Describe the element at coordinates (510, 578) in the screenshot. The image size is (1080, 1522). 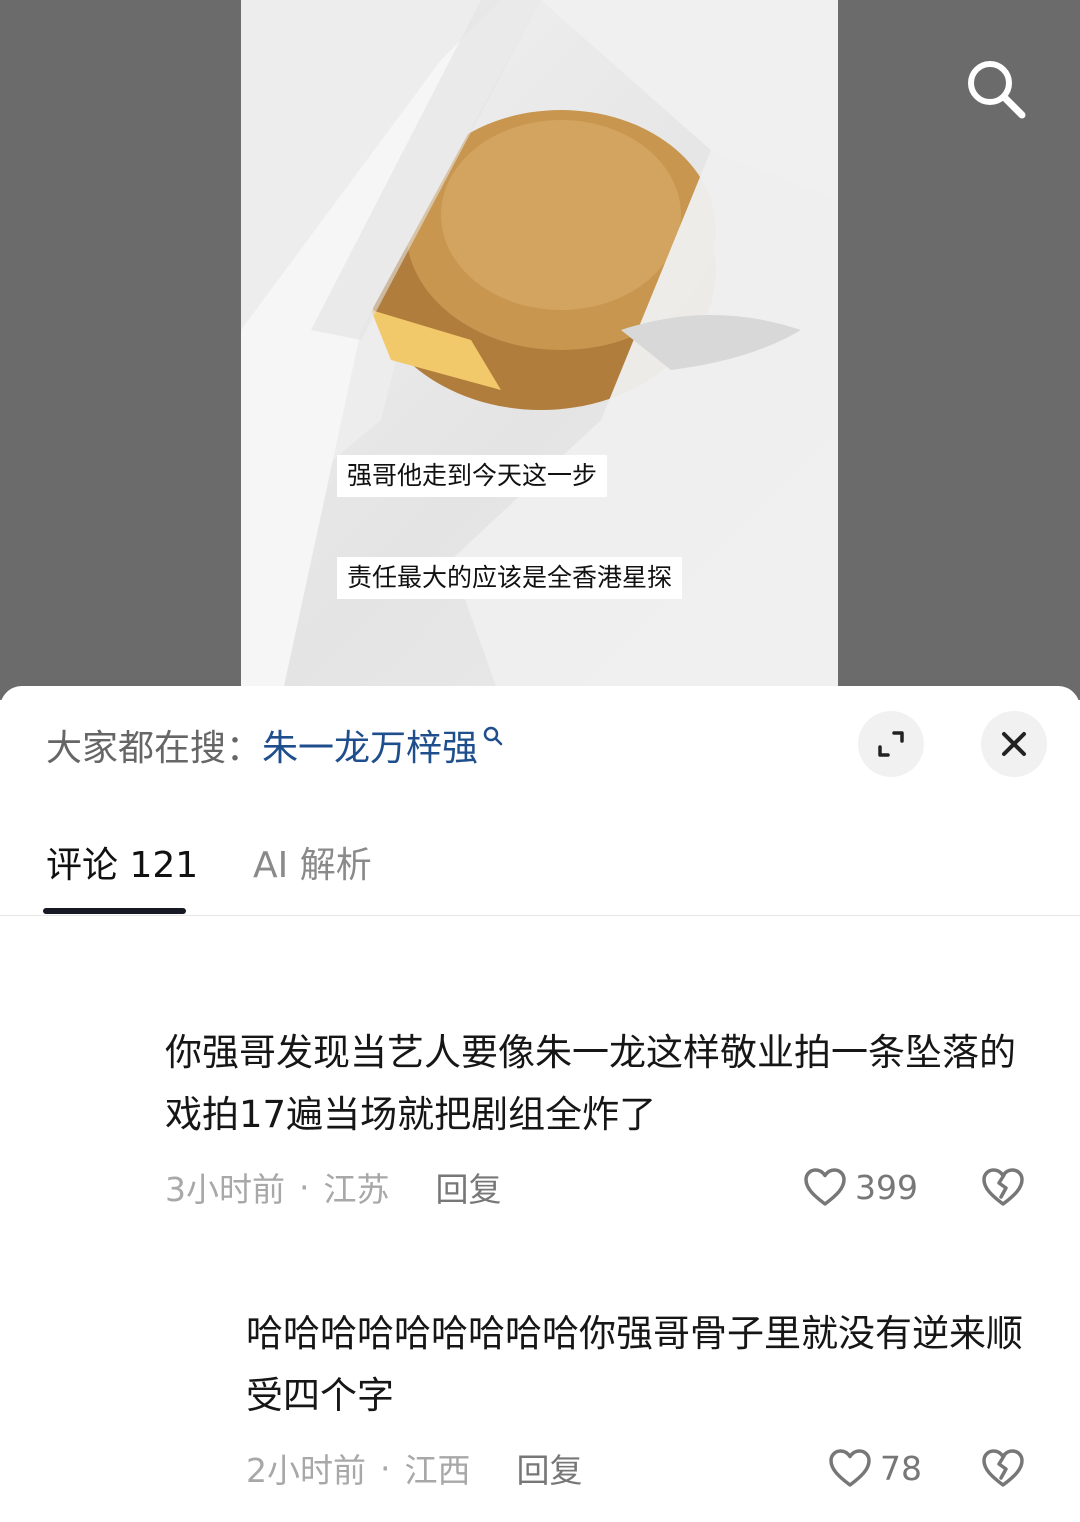
I see `video-subtitle: 责任最大的应该是全香港星探` at that location.